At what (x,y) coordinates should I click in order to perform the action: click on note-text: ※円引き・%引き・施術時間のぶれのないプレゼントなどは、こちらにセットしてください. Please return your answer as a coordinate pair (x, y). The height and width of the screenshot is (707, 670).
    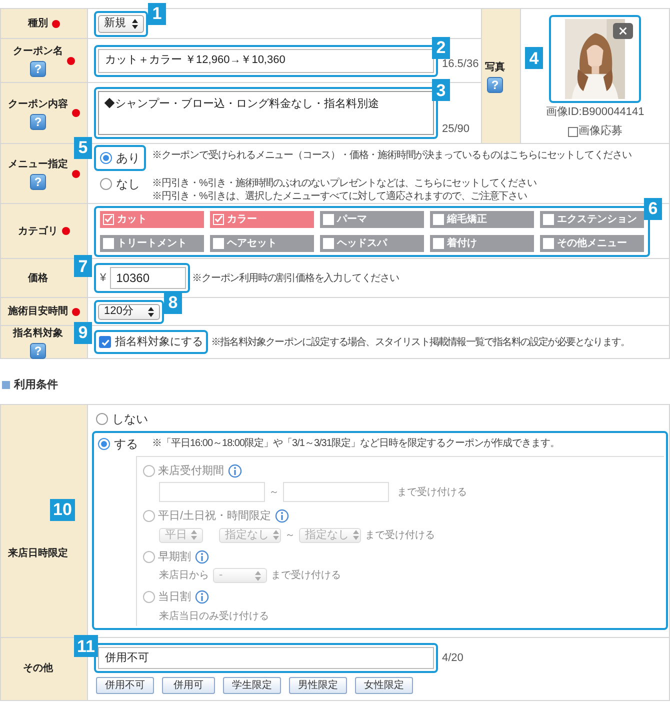
    Looking at the image, I should click on (344, 183).